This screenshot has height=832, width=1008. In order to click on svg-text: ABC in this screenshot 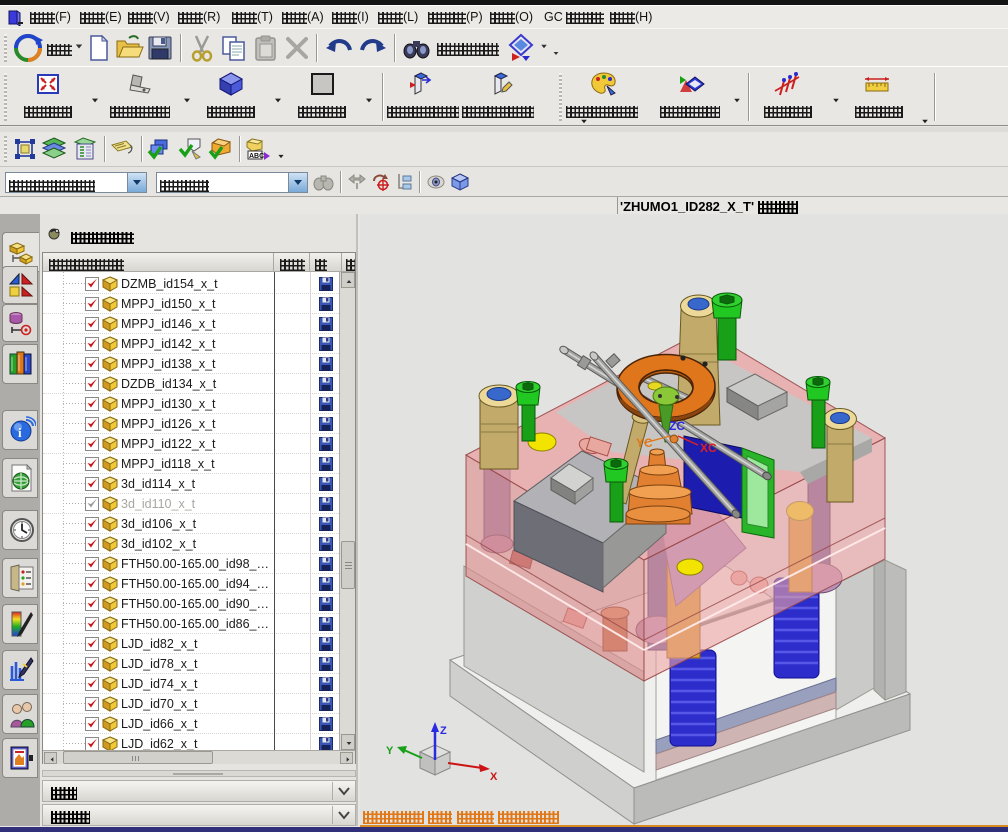, I will do `click(256, 156)`.